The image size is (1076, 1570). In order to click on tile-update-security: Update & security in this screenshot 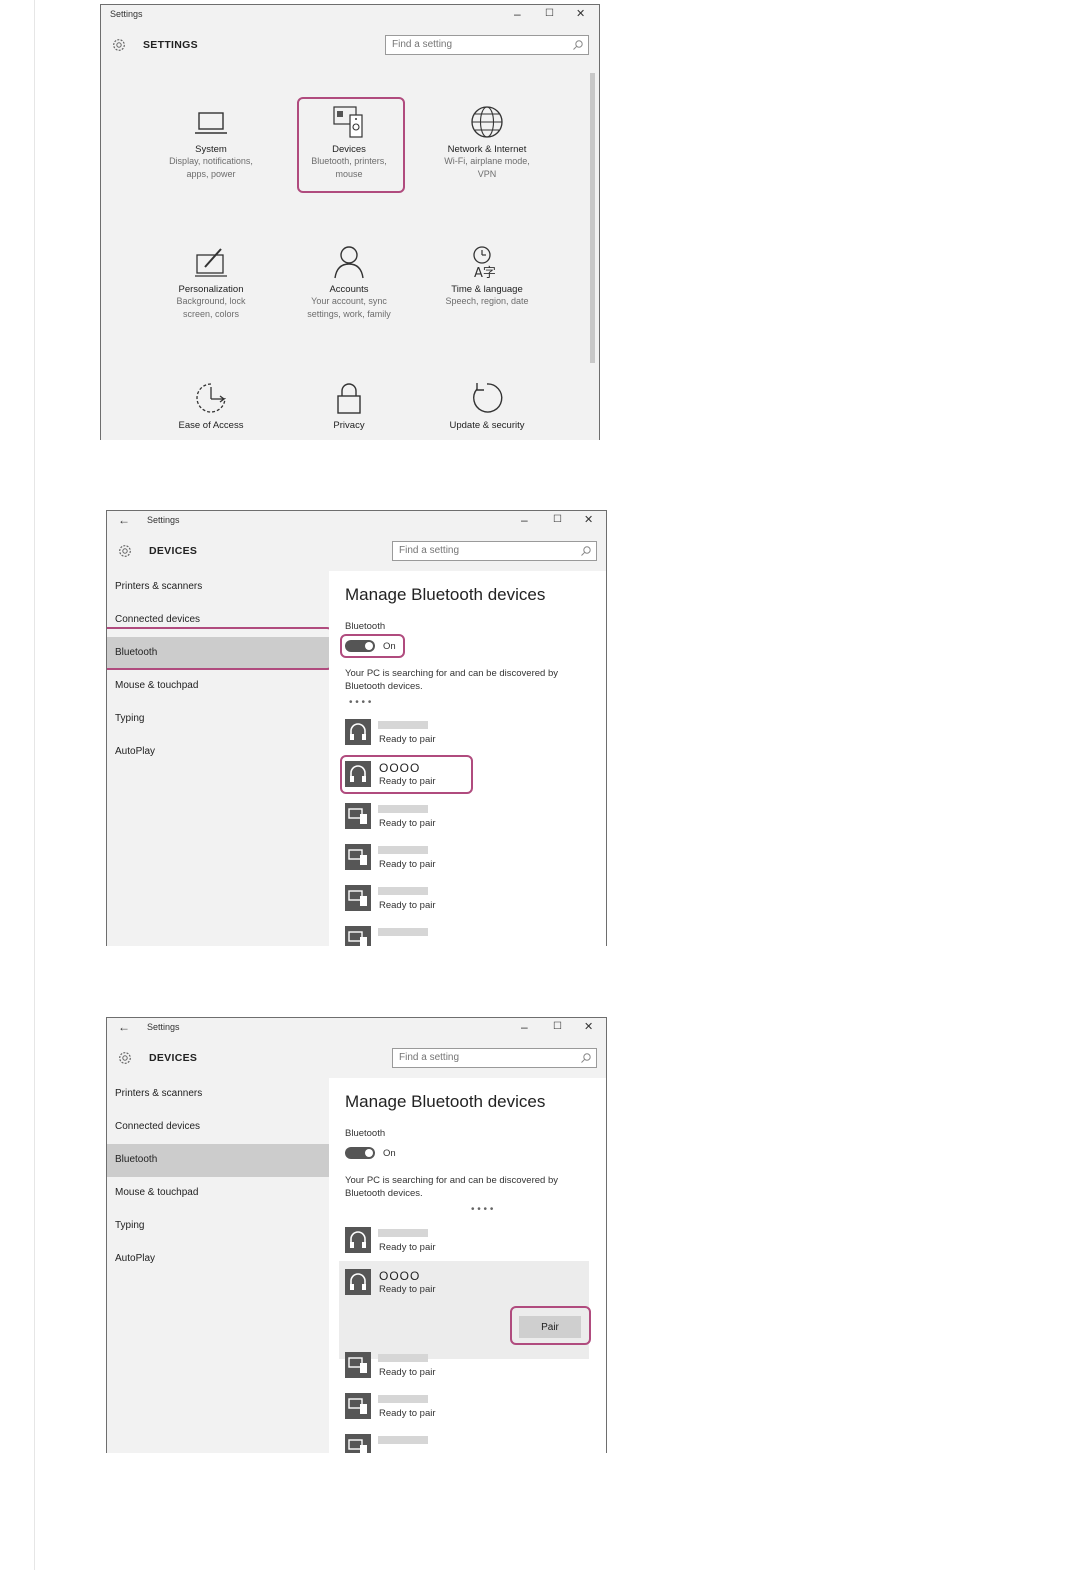, I will do `click(487, 406)`.